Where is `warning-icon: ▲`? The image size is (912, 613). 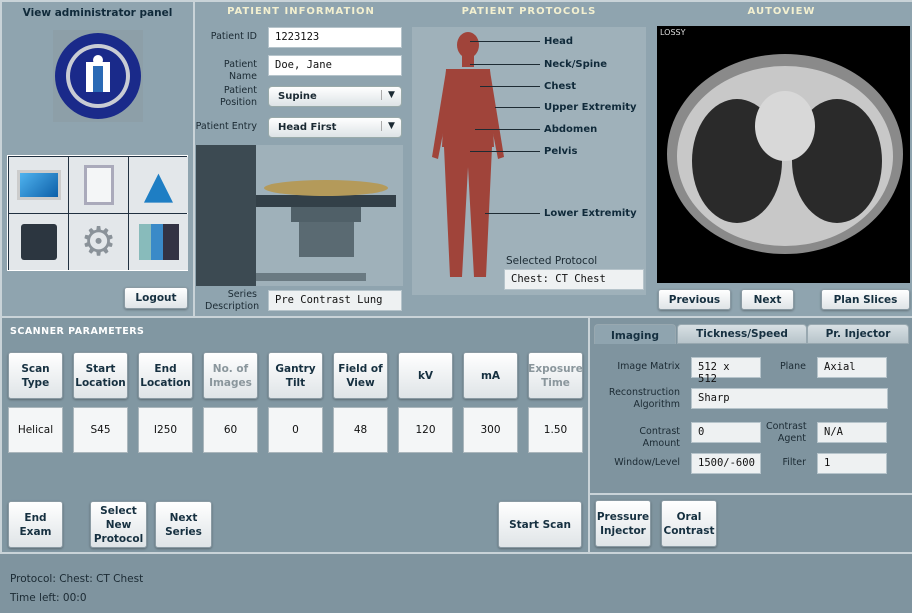 warning-icon: ▲ is located at coordinates (158, 185).